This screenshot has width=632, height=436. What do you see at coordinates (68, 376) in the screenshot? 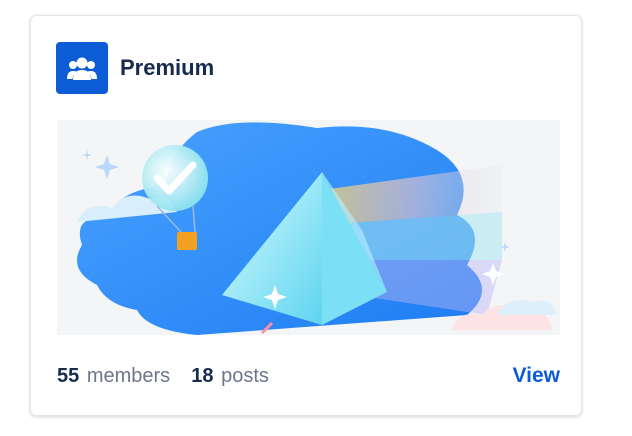
I see `members-count: 55` at bounding box center [68, 376].